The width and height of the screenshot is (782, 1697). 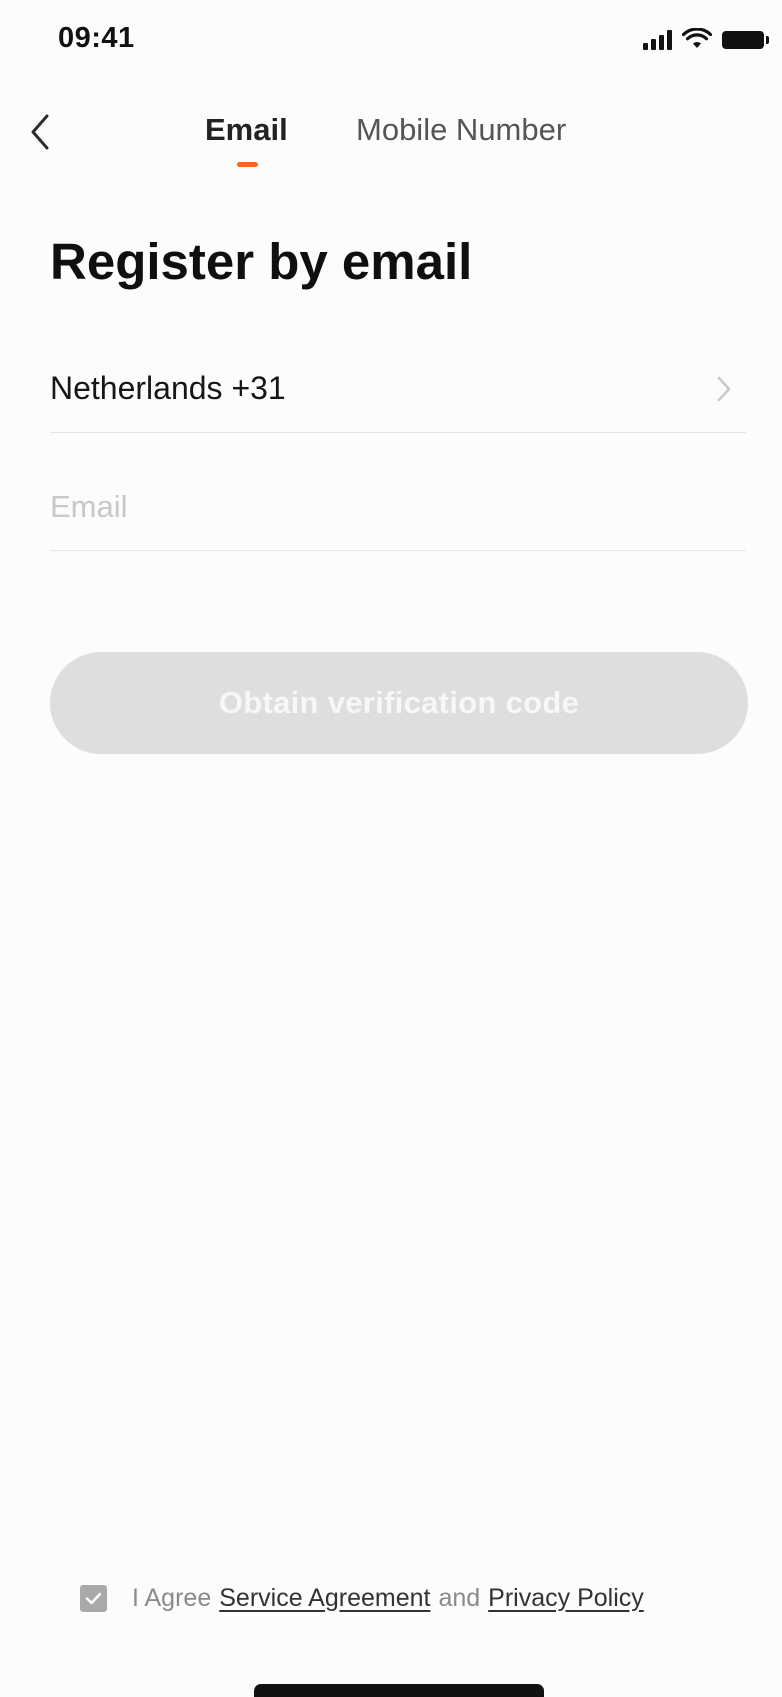 What do you see at coordinates (566, 1598) in the screenshot?
I see `privacy-policy-link: Privacy Policy` at bounding box center [566, 1598].